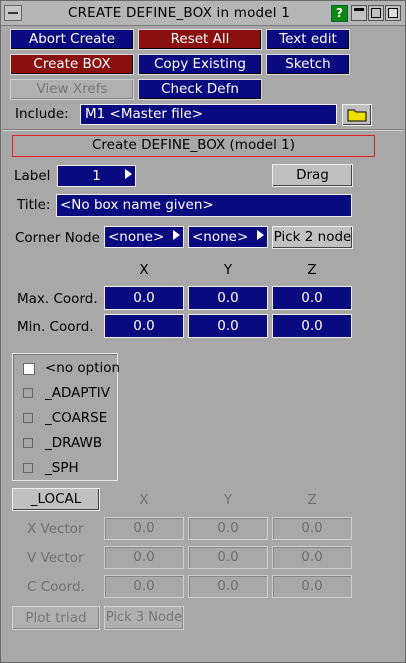 The height and width of the screenshot is (663, 406). Describe the element at coordinates (55, 529) in the screenshot. I see `x-vector-label: X Vector` at that location.